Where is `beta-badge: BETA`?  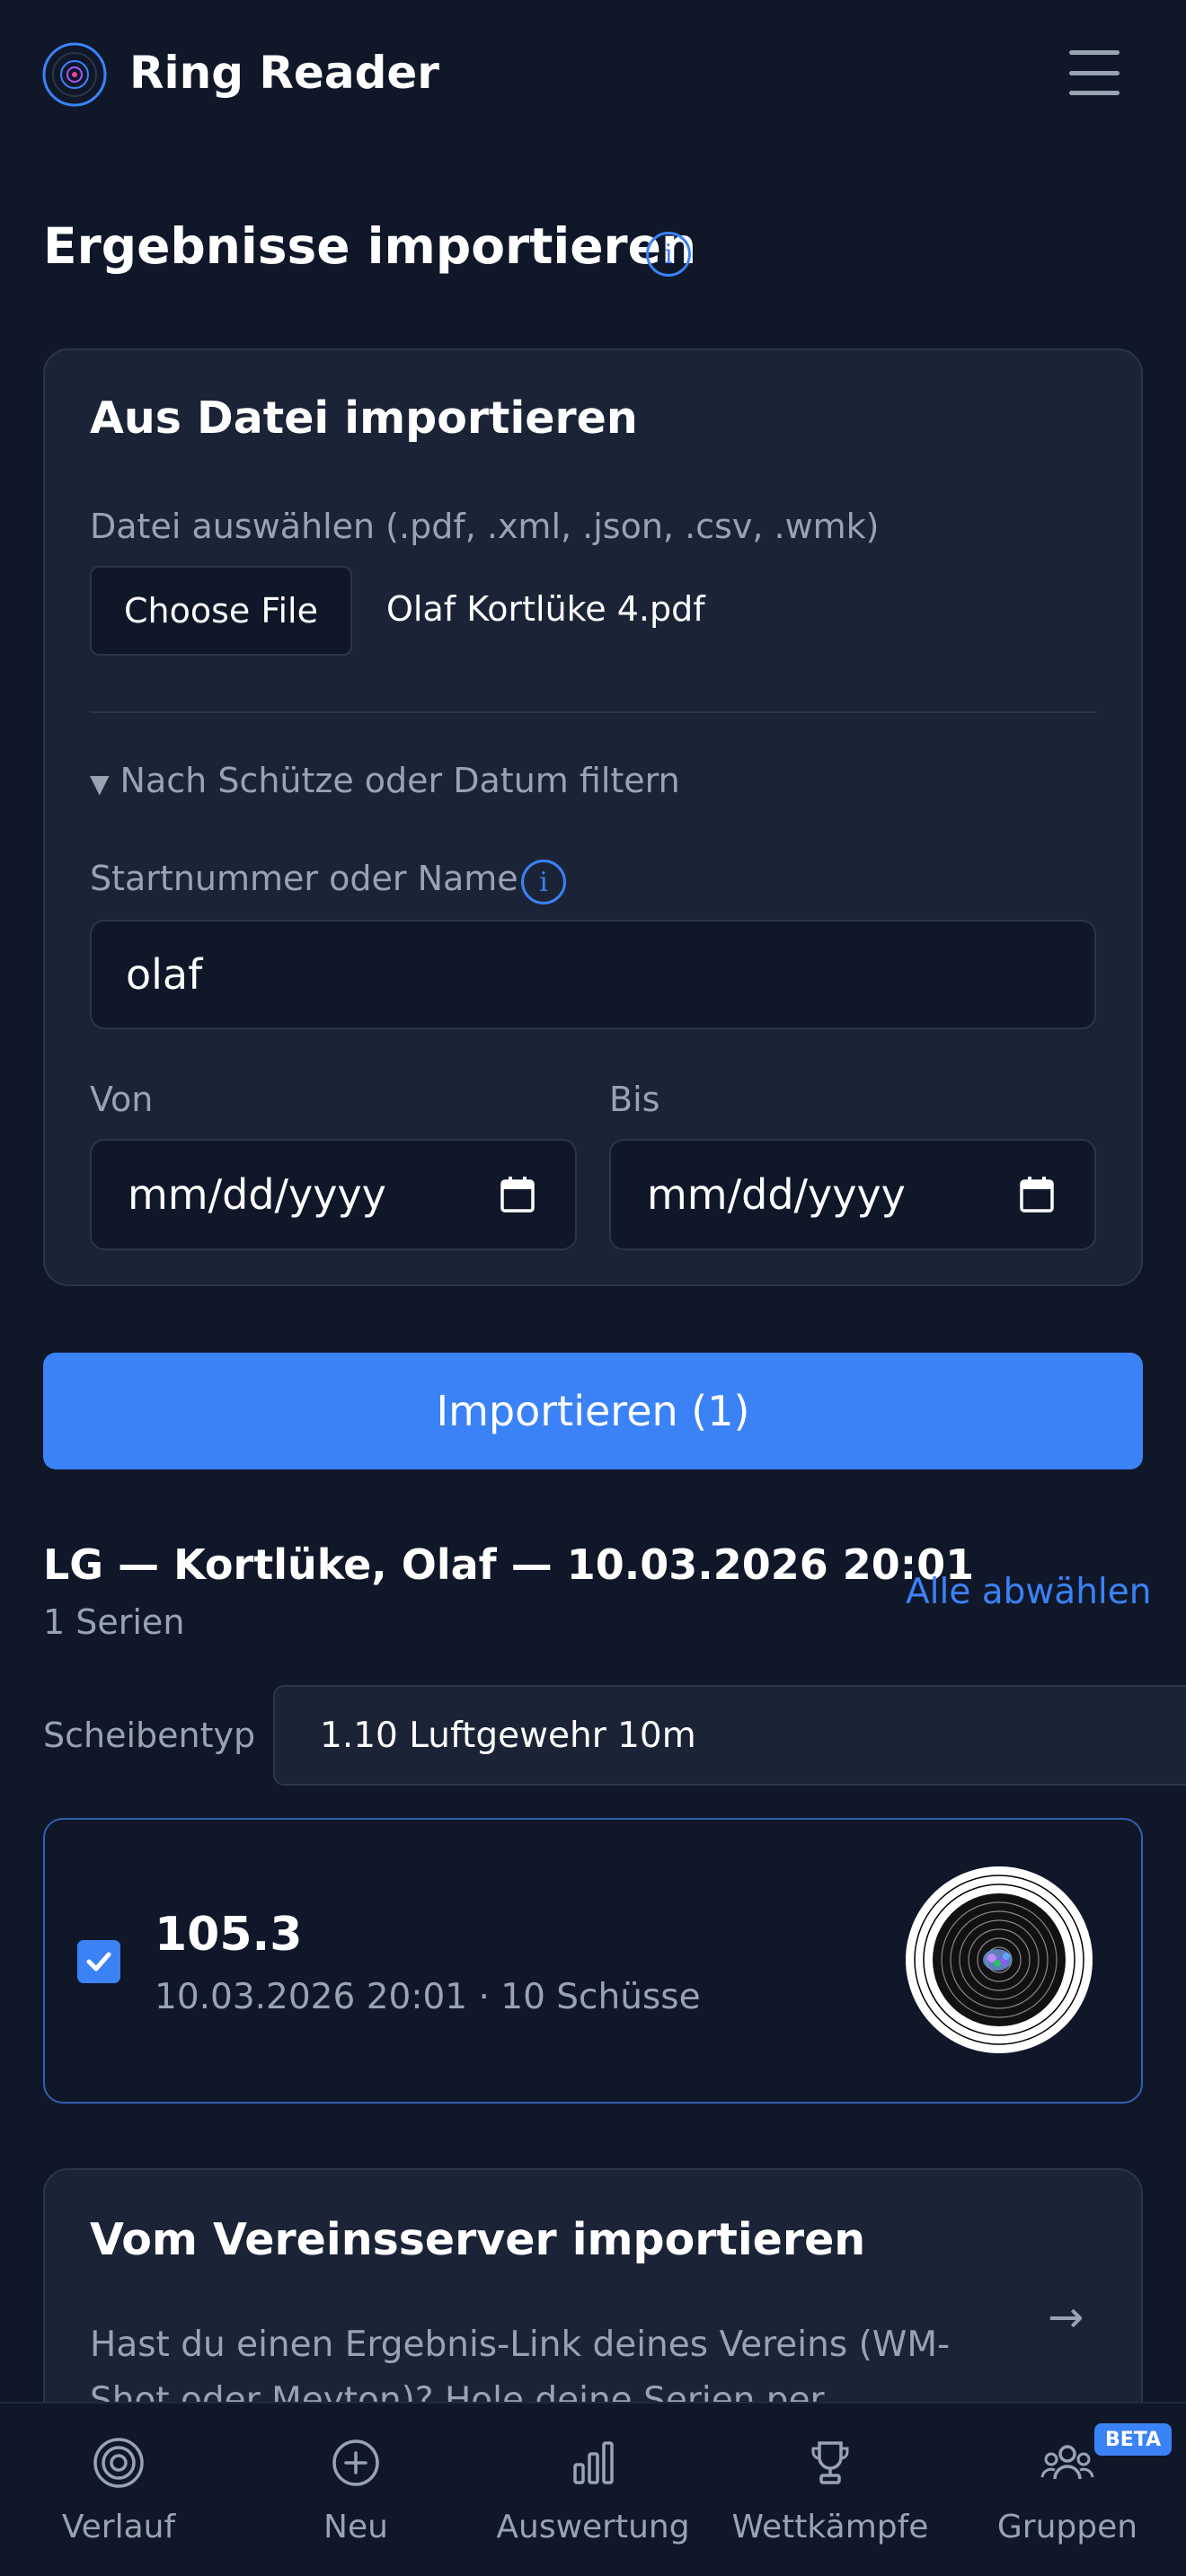
beta-badge: BETA is located at coordinates (1133, 2439).